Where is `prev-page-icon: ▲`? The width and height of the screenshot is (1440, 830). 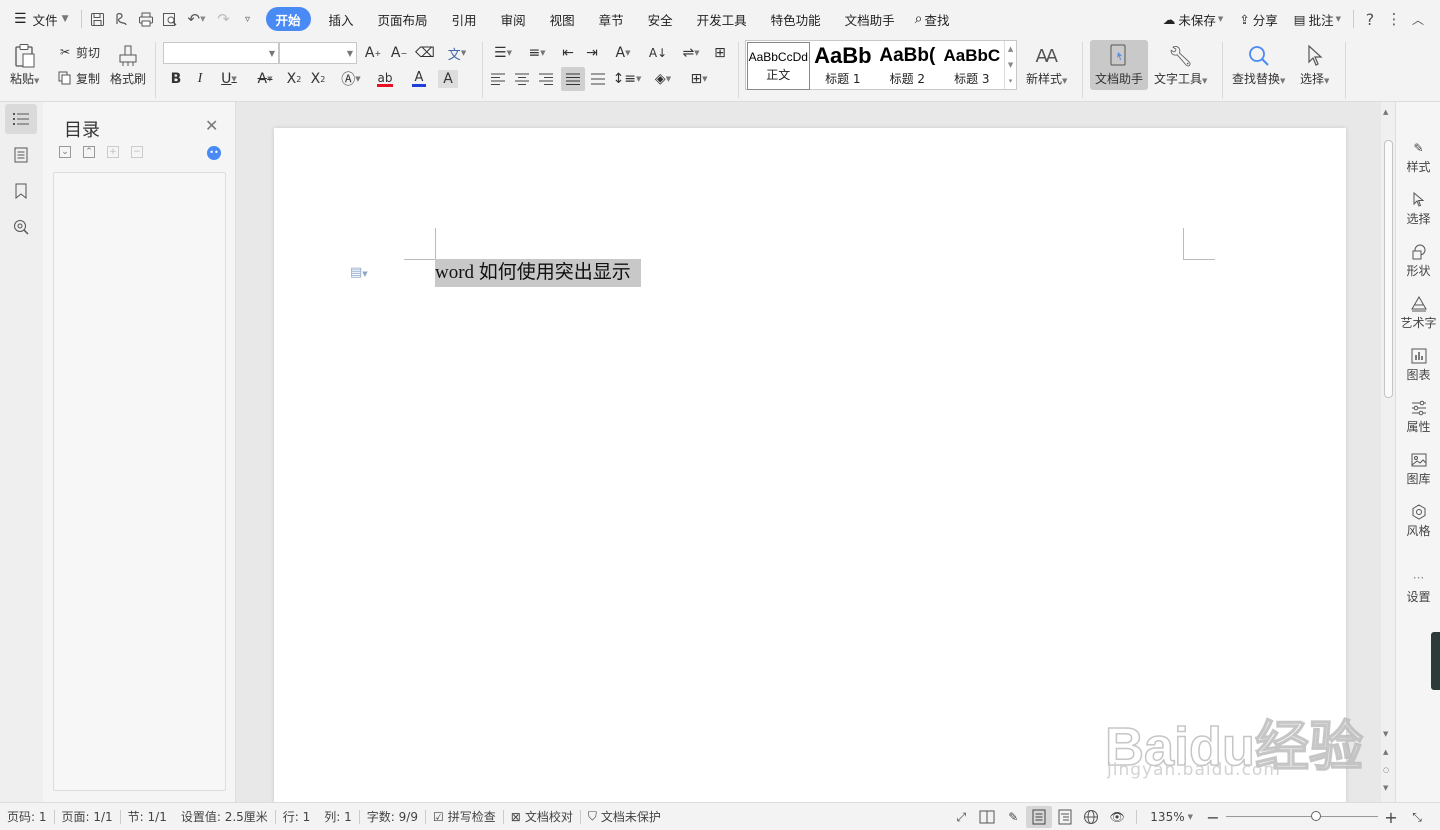
prev-page-icon: ▲ is located at coordinates (1385, 752).